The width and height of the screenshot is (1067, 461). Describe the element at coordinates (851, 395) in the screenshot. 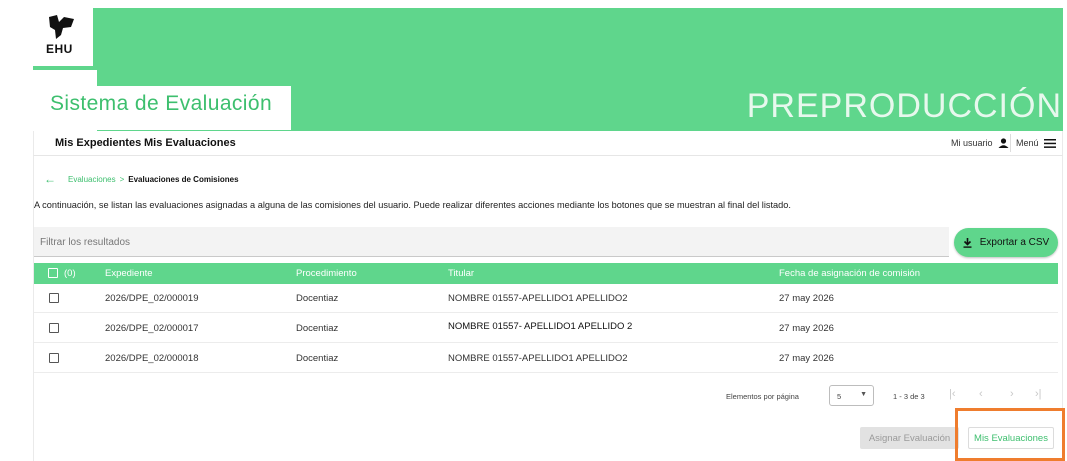

I see `page-size-select: 5 ▼` at that location.